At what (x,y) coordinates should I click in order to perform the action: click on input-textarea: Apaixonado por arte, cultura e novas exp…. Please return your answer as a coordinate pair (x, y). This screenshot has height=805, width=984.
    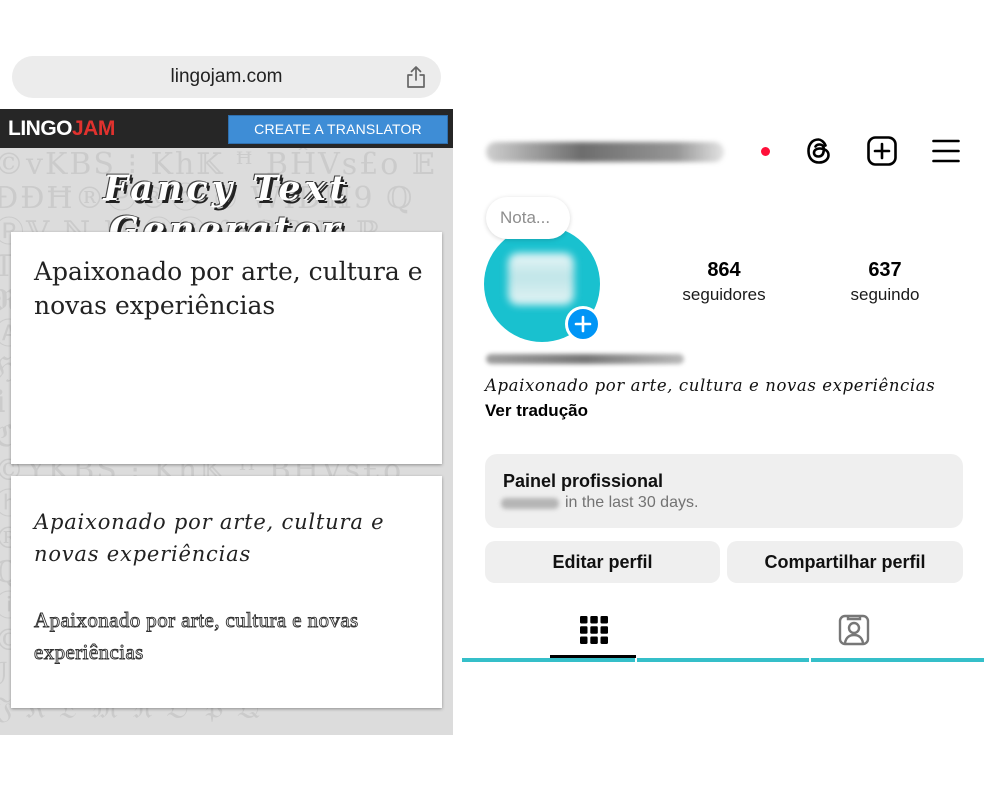
    Looking at the image, I should click on (226, 348).